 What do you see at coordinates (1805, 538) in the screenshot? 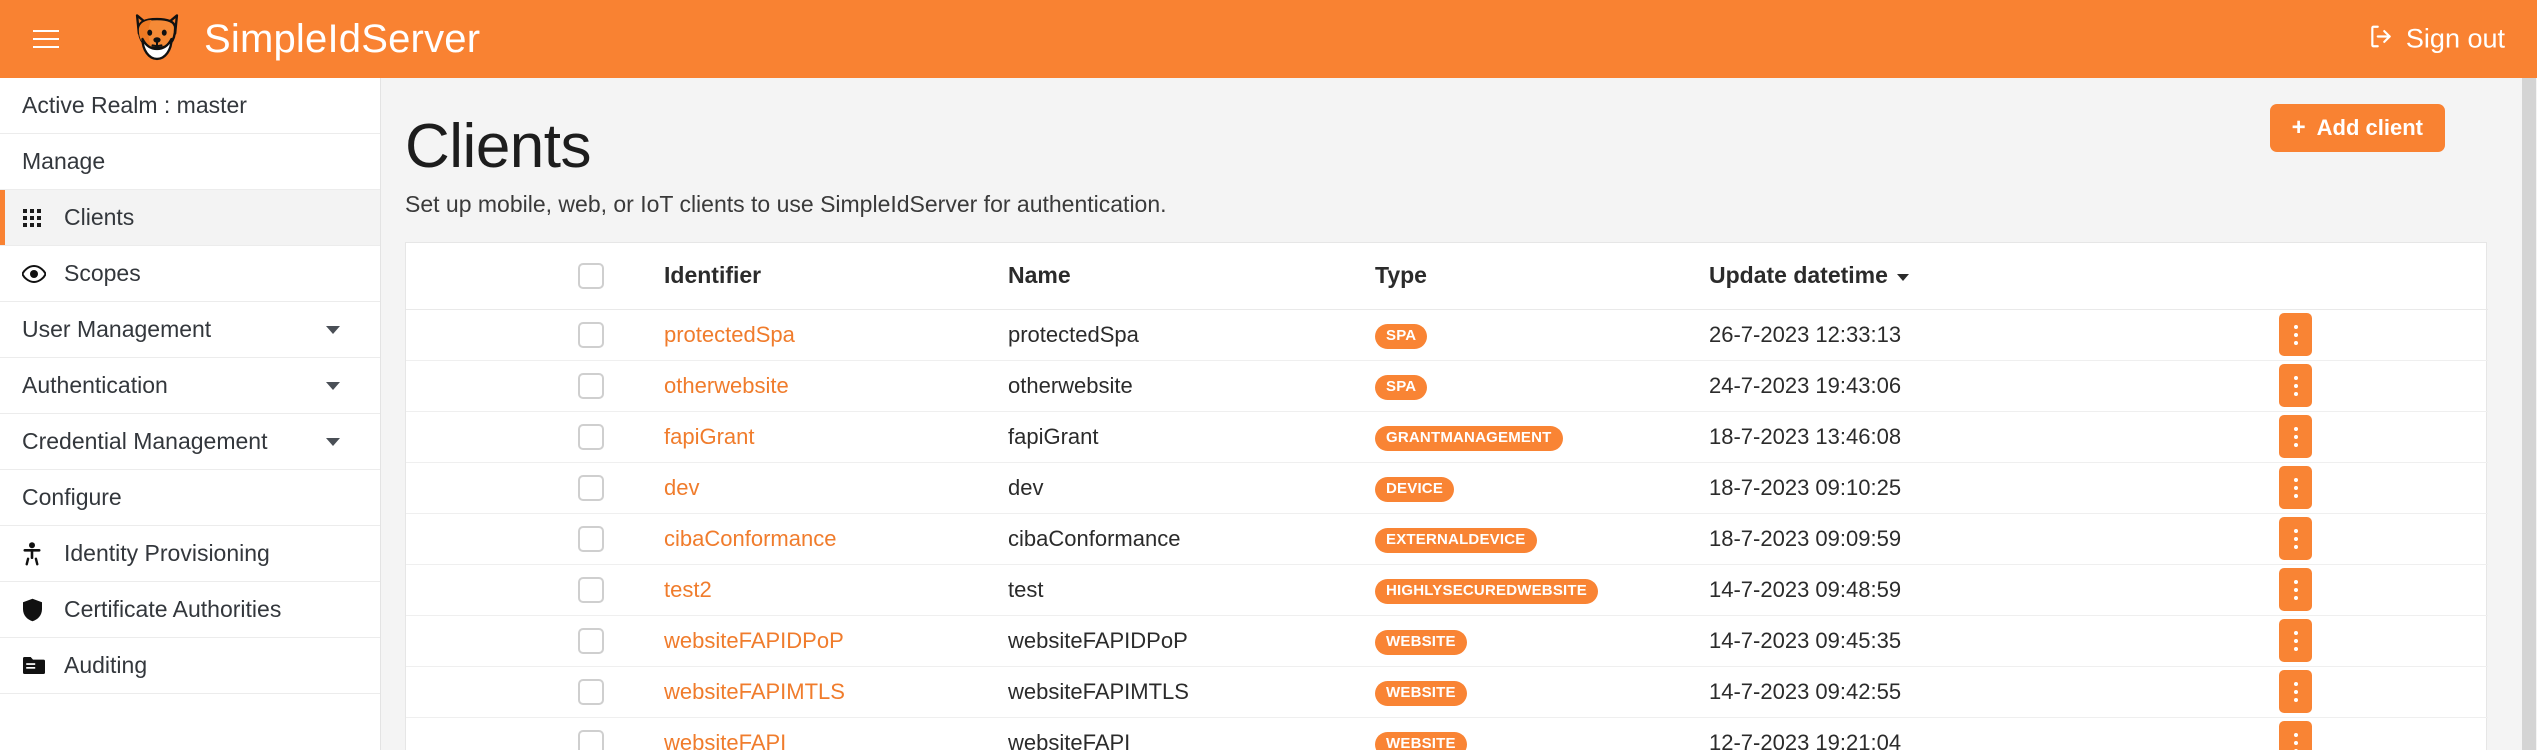
I see `client-update-datetime: 18-7-2023 09:09:59` at bounding box center [1805, 538].